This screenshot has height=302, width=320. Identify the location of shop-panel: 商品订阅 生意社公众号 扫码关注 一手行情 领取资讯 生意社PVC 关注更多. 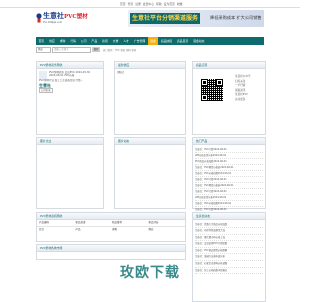
(229, 98).